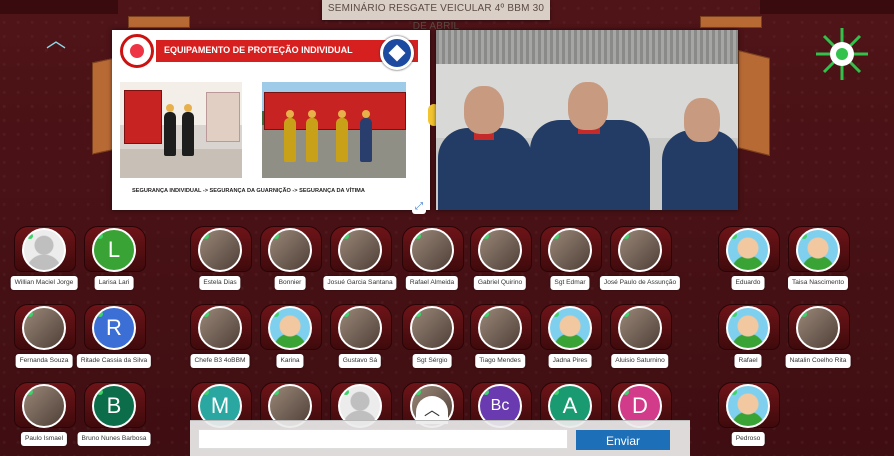 The height and width of the screenshot is (456, 894). I want to click on participant-name: Tiago Mendes, so click(500, 361).